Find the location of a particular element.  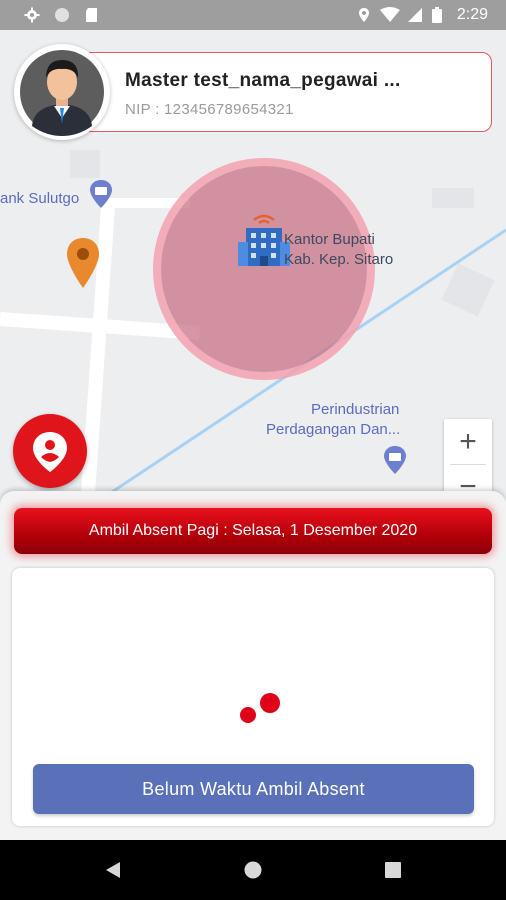

user-avatar-icon is located at coordinates (62, 93).